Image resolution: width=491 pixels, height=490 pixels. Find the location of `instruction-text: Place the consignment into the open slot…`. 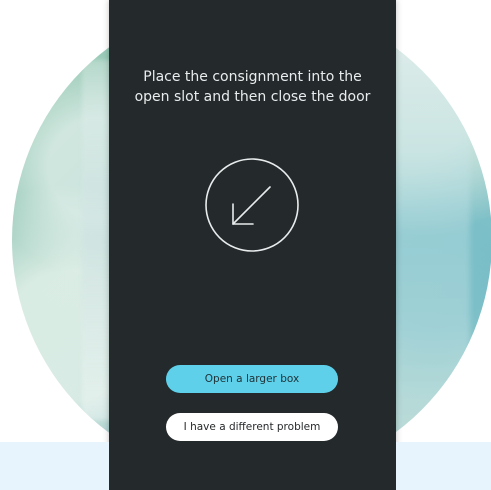

instruction-text: Place the consignment into the open slot… is located at coordinates (252, 87).